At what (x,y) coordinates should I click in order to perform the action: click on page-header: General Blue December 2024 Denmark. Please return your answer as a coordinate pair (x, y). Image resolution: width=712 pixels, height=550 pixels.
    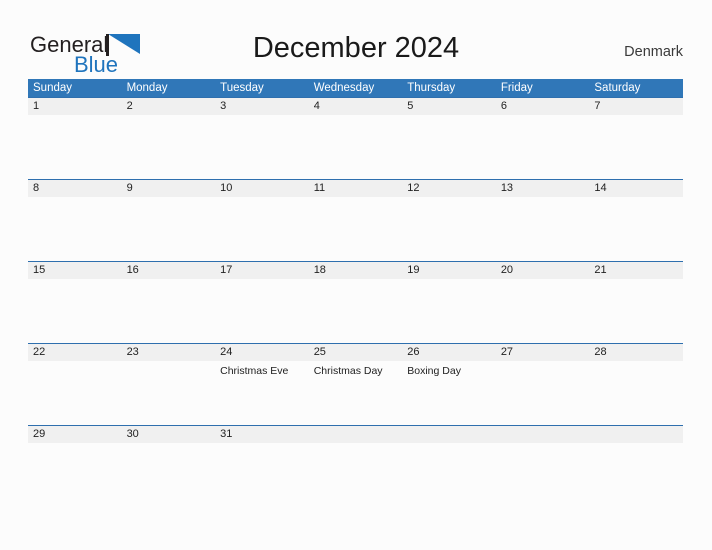
    Looking at the image, I should click on (356, 38).